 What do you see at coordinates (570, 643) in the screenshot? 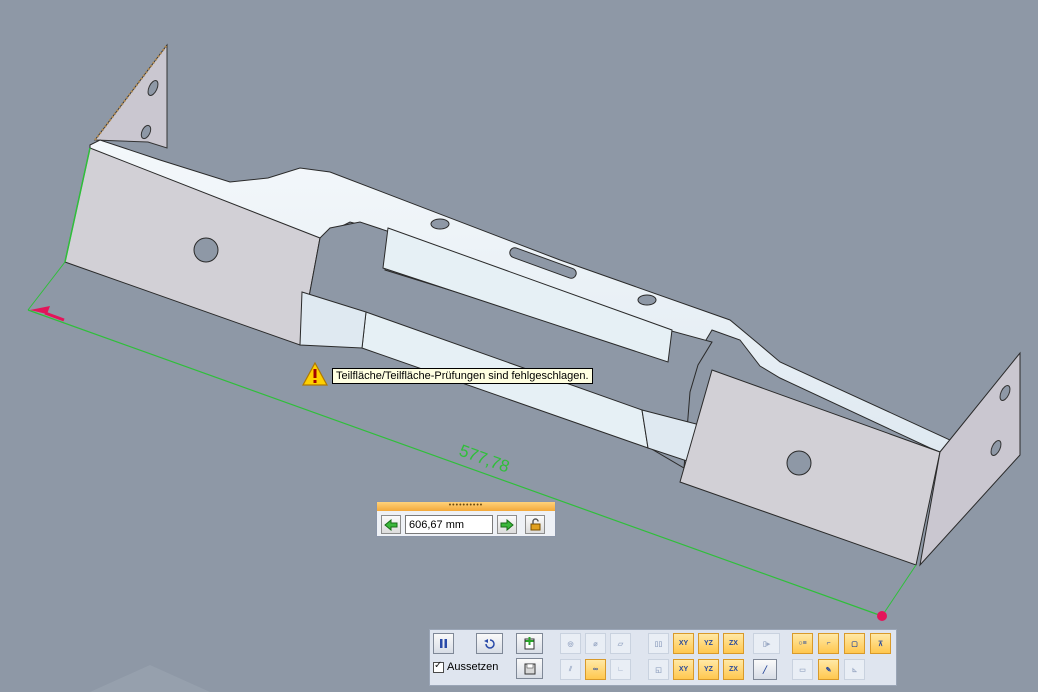
I see `concentric-icon: ◎` at bounding box center [570, 643].